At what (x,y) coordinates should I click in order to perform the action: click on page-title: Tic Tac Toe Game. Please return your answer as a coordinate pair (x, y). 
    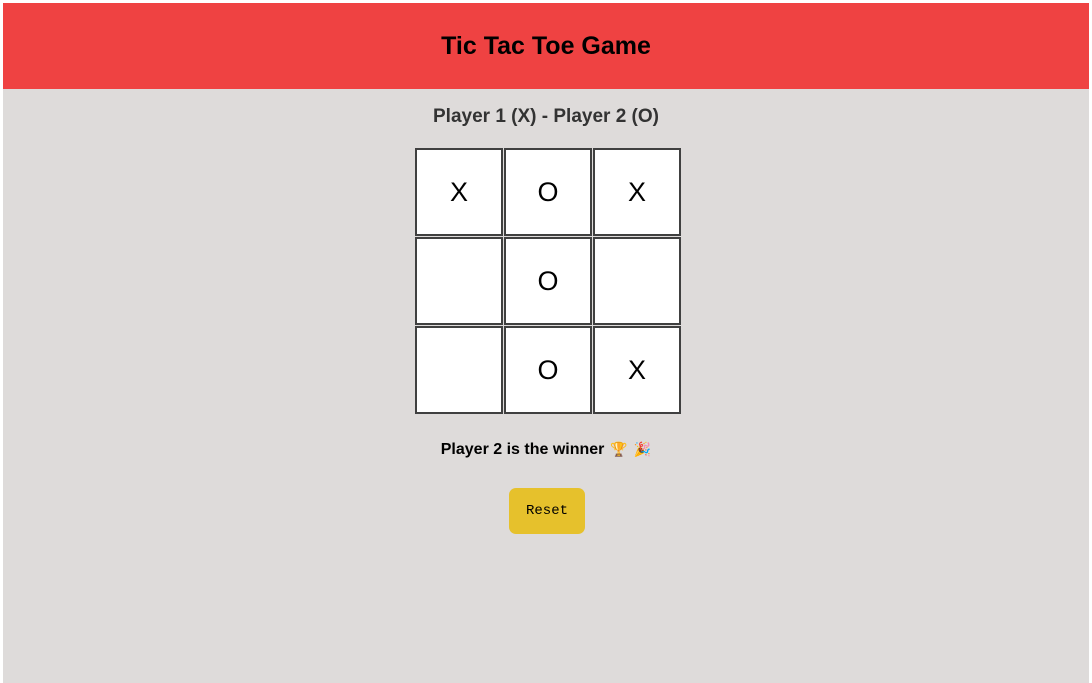
    Looking at the image, I should click on (546, 45).